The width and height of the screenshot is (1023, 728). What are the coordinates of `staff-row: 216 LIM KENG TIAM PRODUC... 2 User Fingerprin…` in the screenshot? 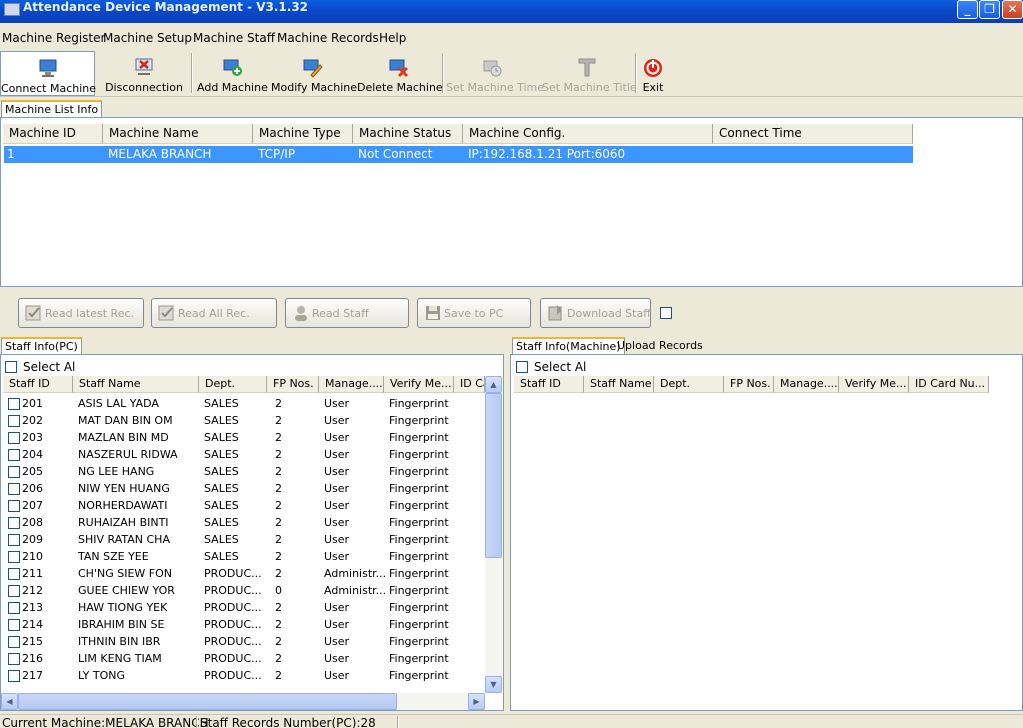 It's located at (243, 658).